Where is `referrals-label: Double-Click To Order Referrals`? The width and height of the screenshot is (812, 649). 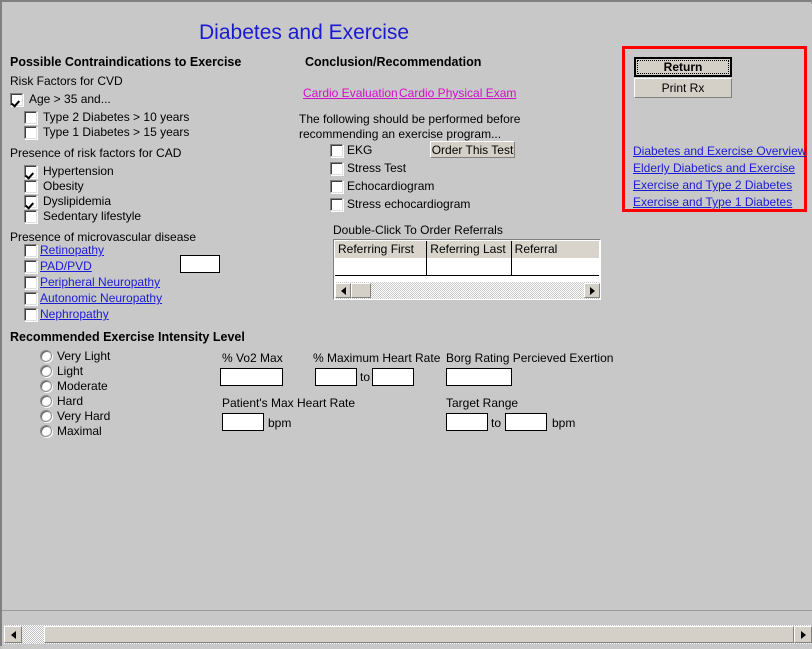
referrals-label: Double-Click To Order Referrals is located at coordinates (418, 230).